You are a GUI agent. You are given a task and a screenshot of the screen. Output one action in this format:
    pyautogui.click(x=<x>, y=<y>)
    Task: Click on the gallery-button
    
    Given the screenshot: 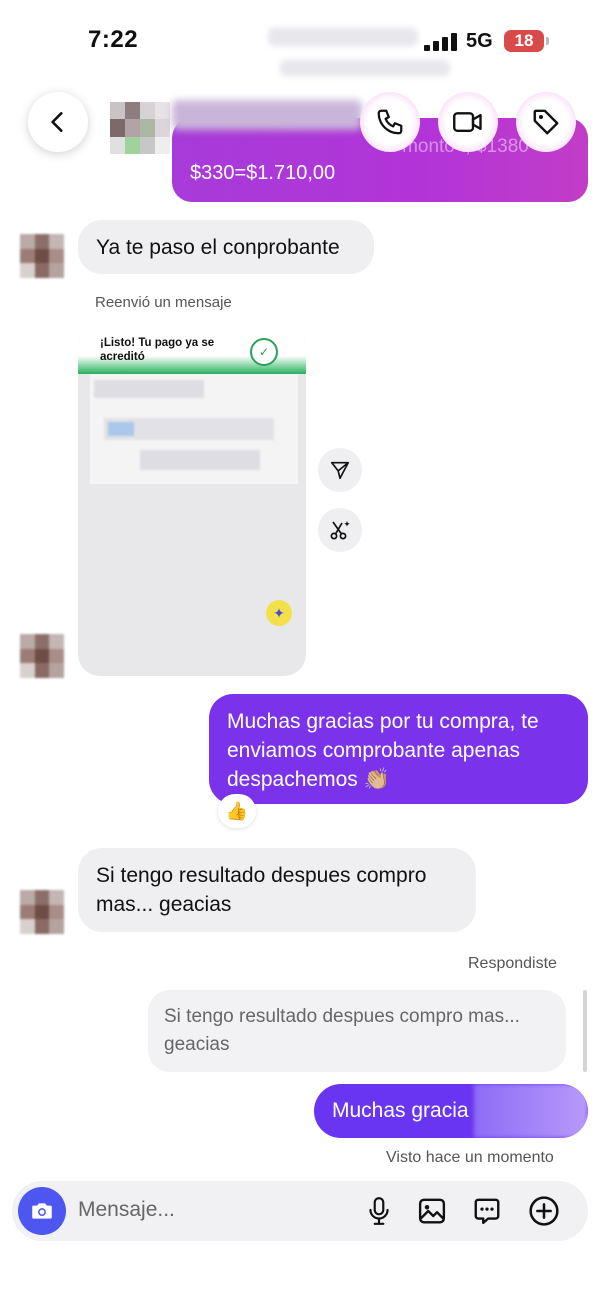 What is the action you would take?
    pyautogui.click(x=432, y=1211)
    